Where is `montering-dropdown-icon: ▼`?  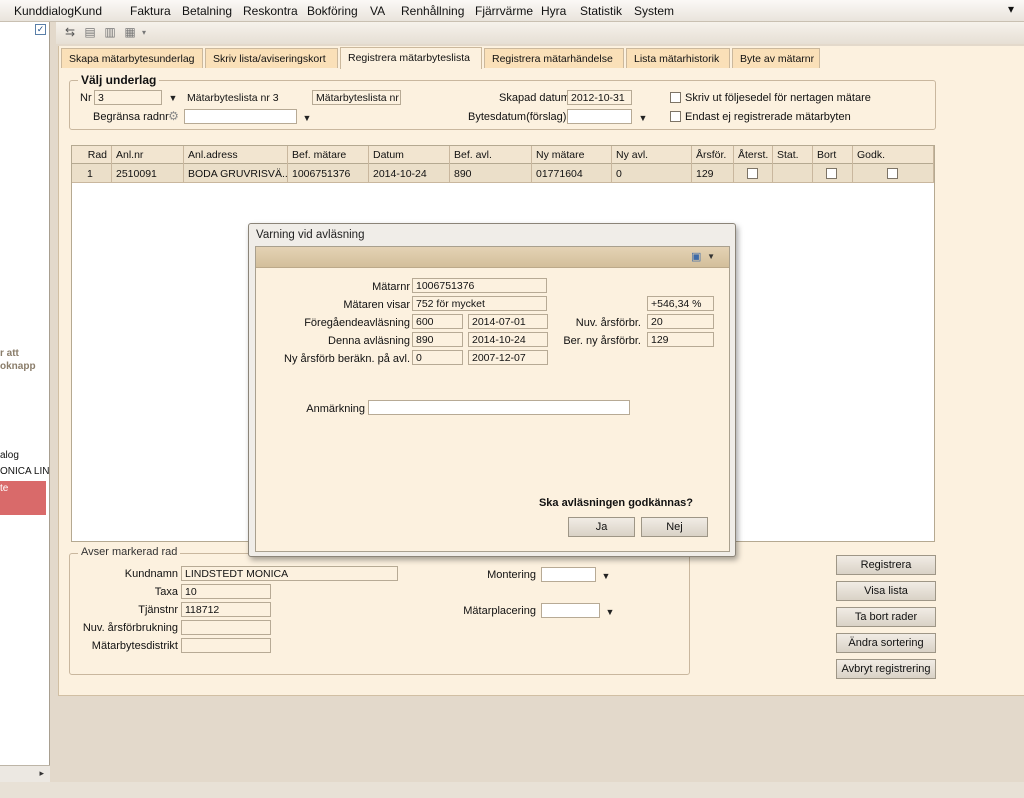 montering-dropdown-icon: ▼ is located at coordinates (606, 576).